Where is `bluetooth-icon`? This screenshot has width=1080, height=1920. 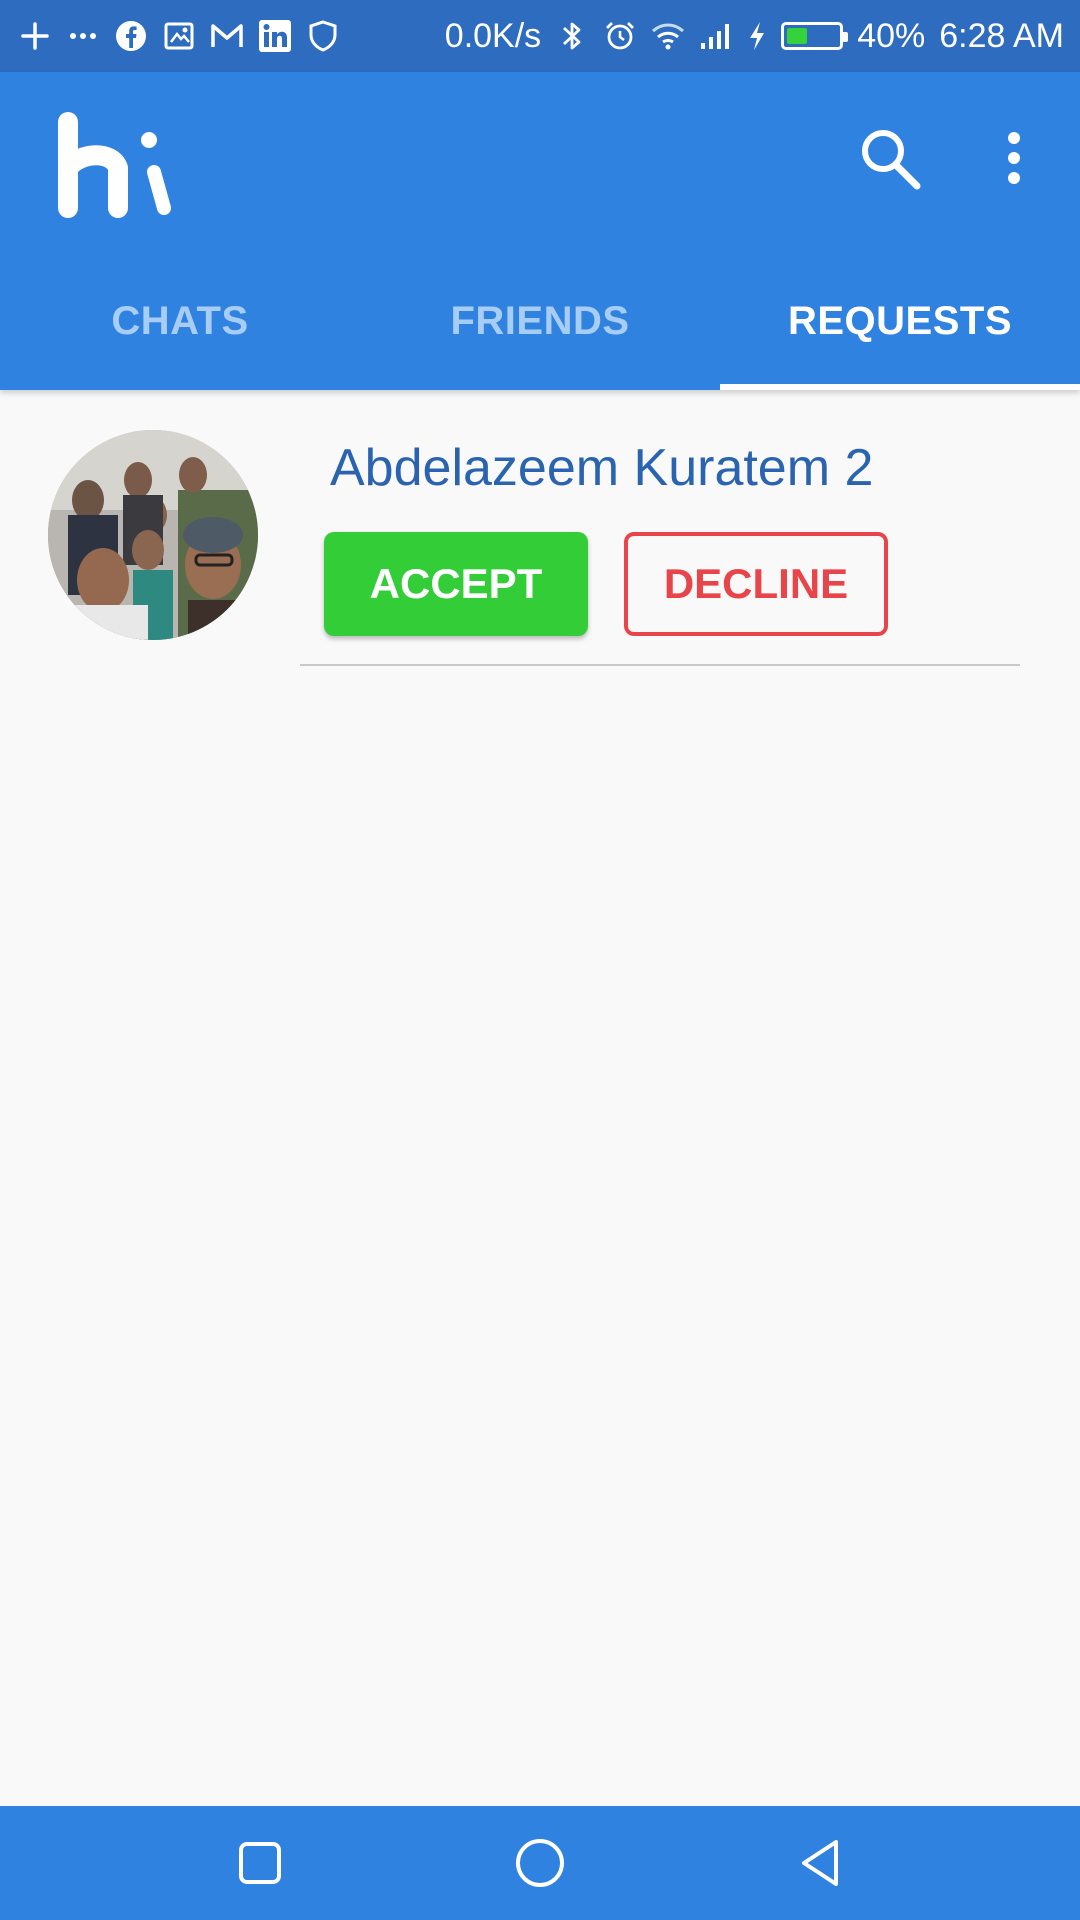
bluetooth-icon is located at coordinates (572, 36).